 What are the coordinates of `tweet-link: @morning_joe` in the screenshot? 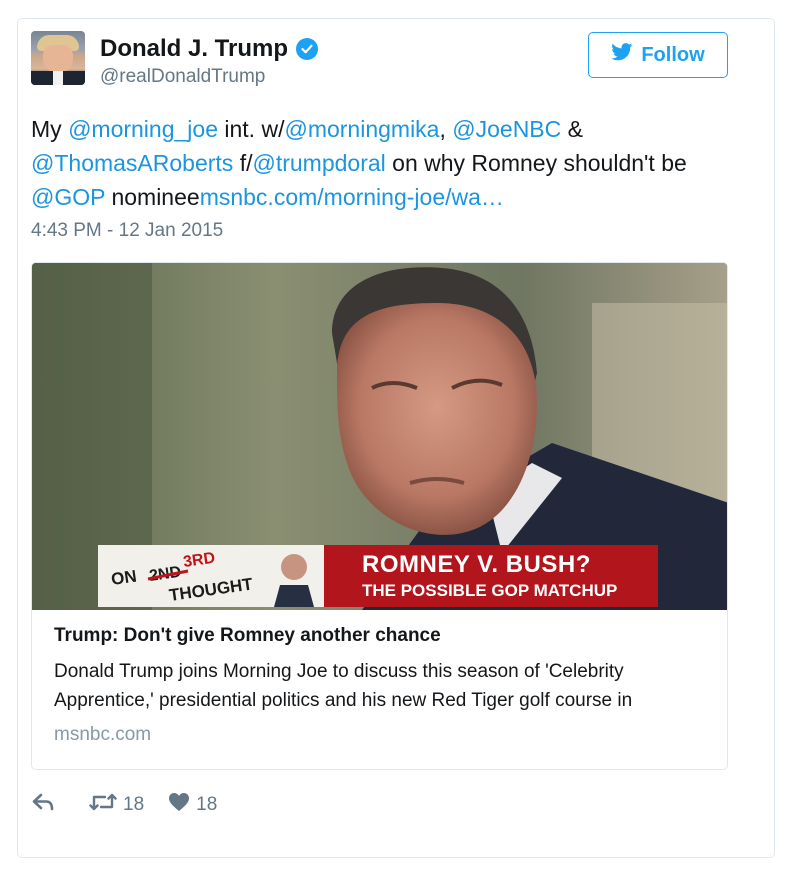 It's located at (143, 129).